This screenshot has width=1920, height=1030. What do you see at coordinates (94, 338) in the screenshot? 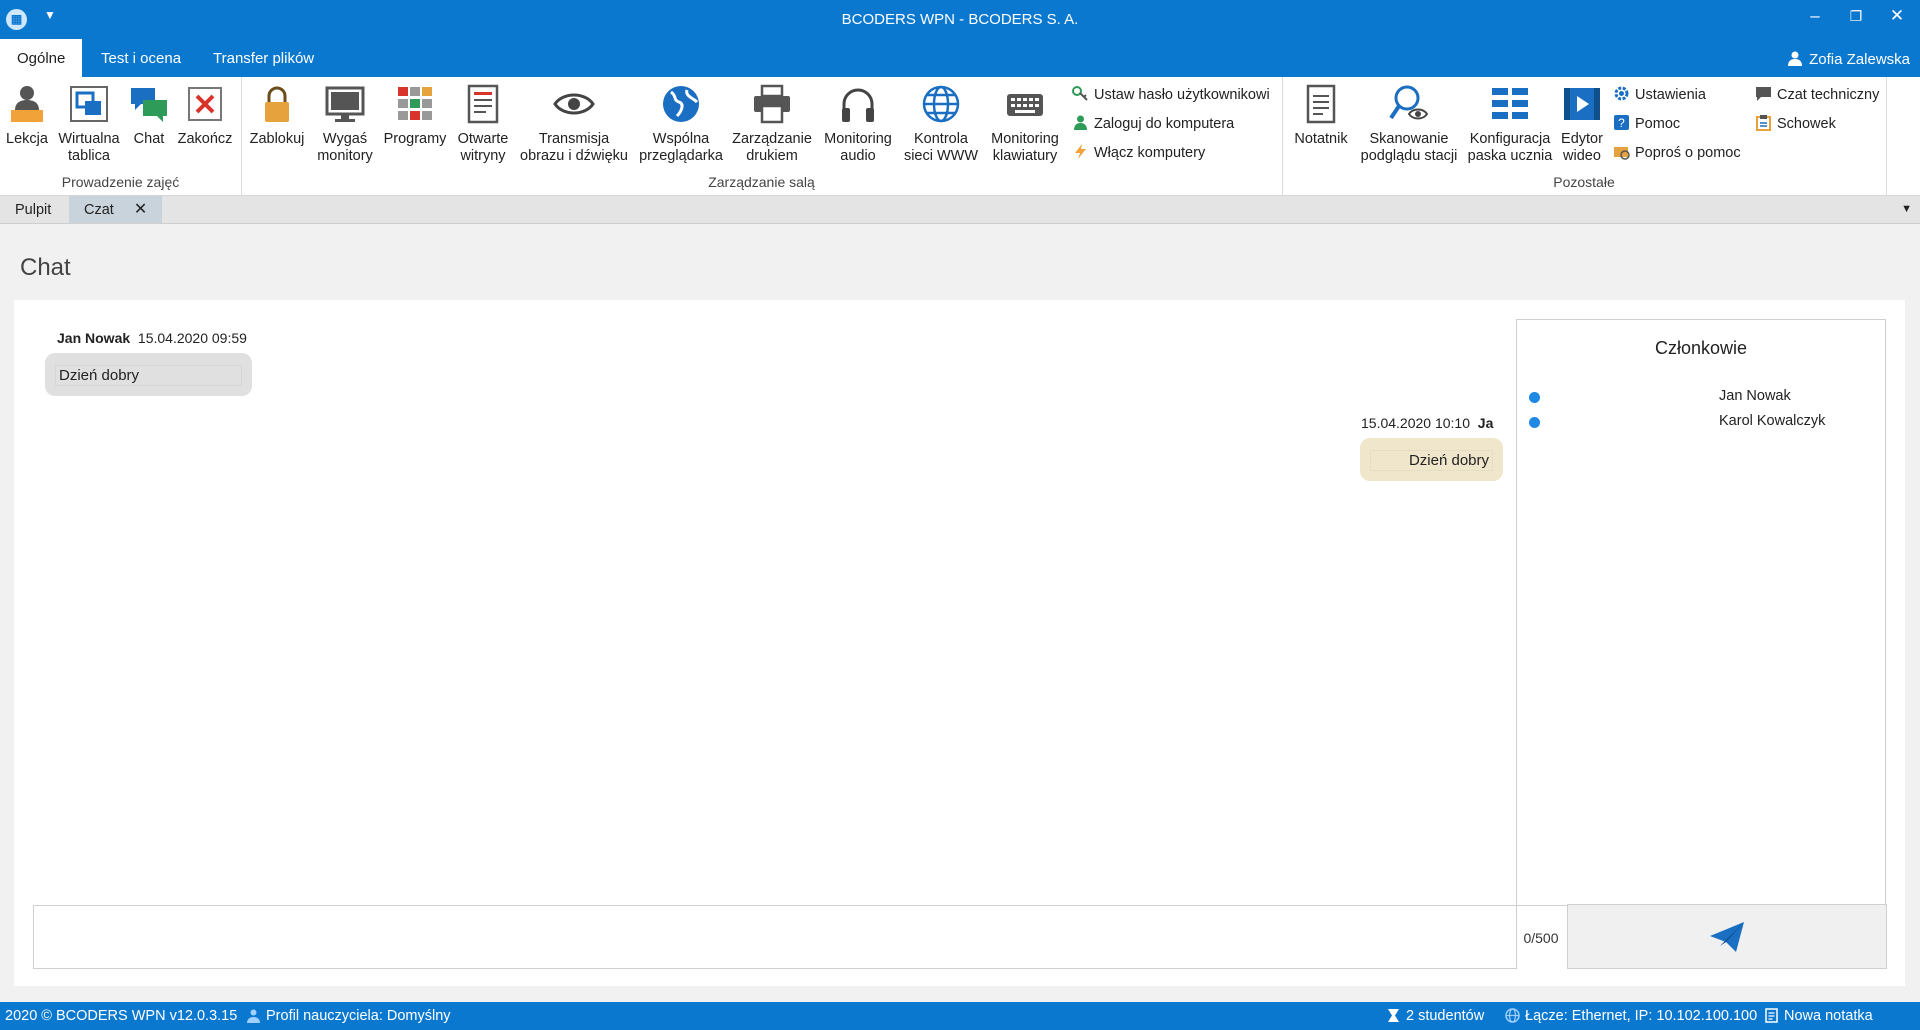
I see `message-sender: Jan Nowak` at bounding box center [94, 338].